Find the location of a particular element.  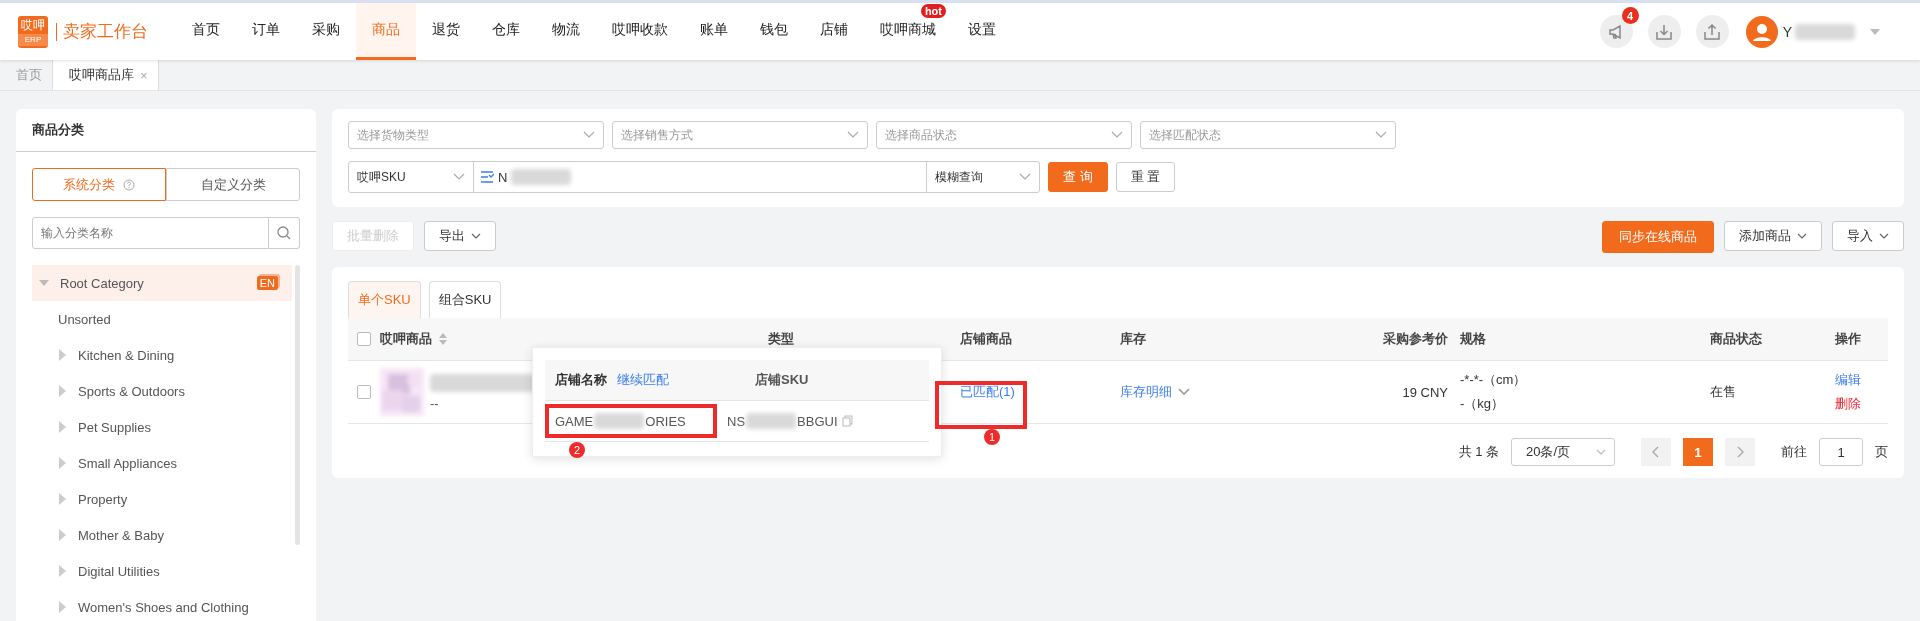

nav-tab: 退货 is located at coordinates (446, 31).